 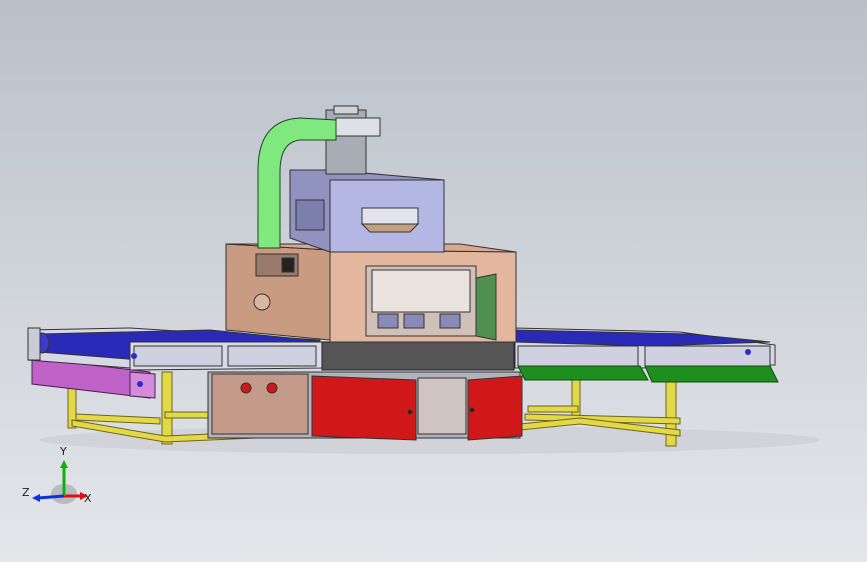 I want to click on axis-triad: X Y Z, so click(x=57, y=475).